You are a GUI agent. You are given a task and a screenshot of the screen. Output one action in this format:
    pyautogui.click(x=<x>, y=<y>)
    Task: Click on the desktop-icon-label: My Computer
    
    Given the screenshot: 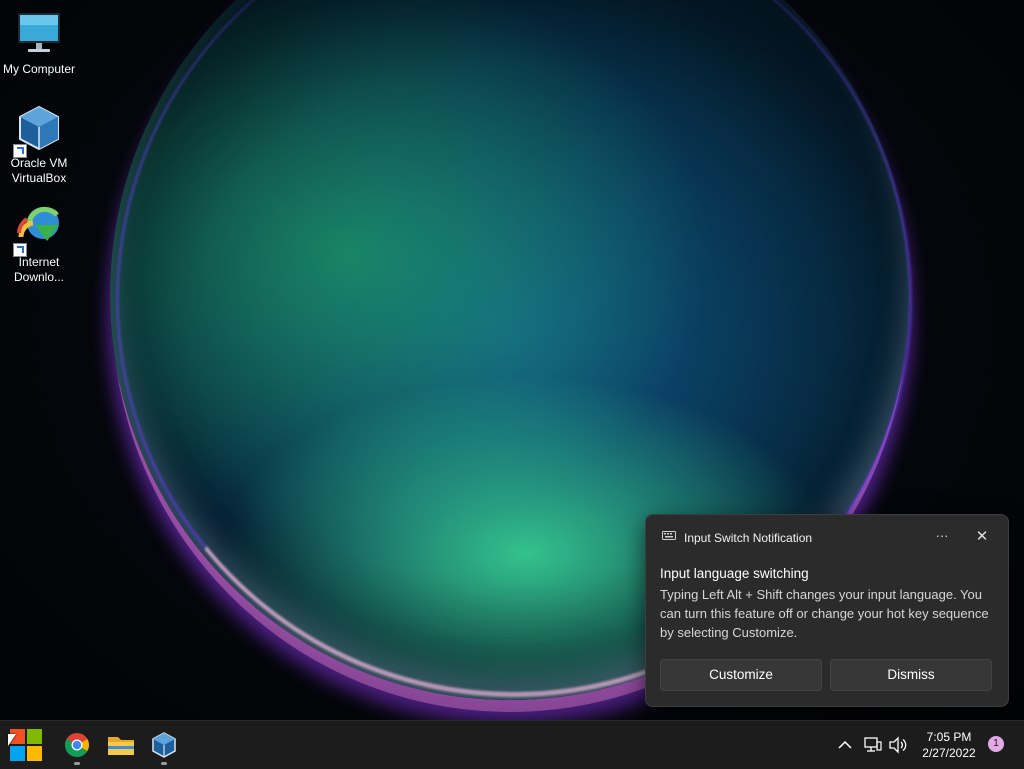 What is the action you would take?
    pyautogui.click(x=39, y=69)
    